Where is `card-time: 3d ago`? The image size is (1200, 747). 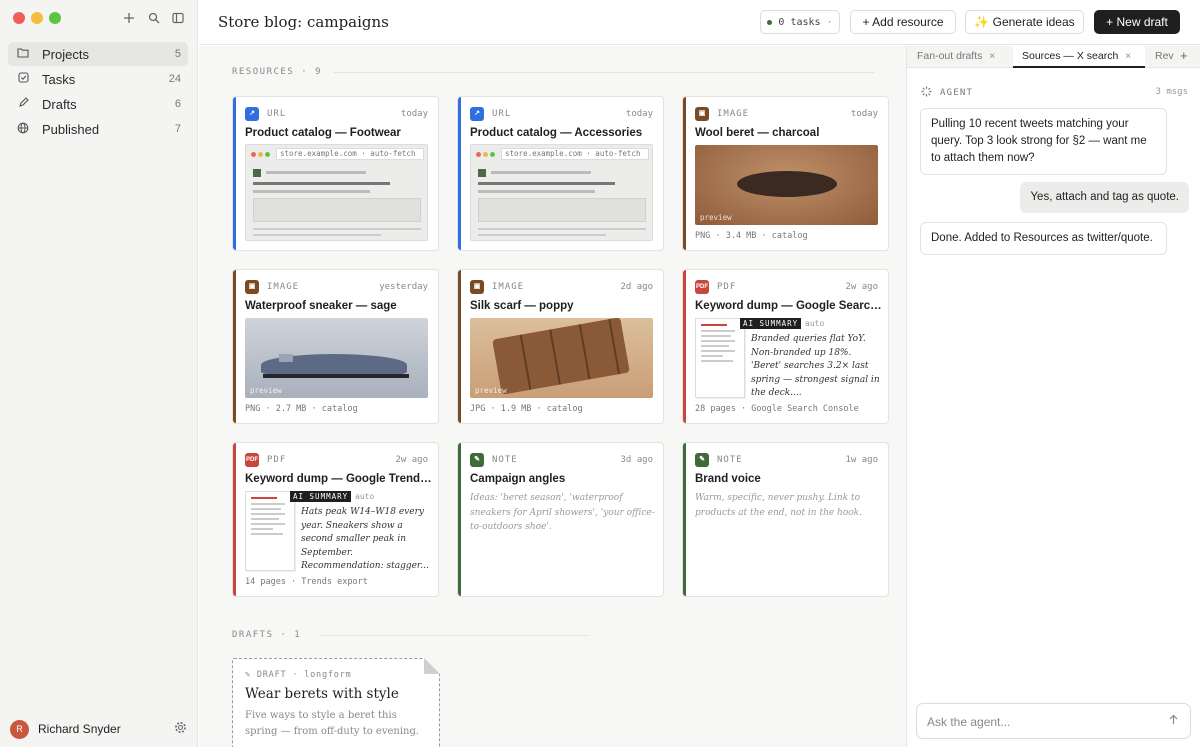 card-time: 3d ago is located at coordinates (636, 460).